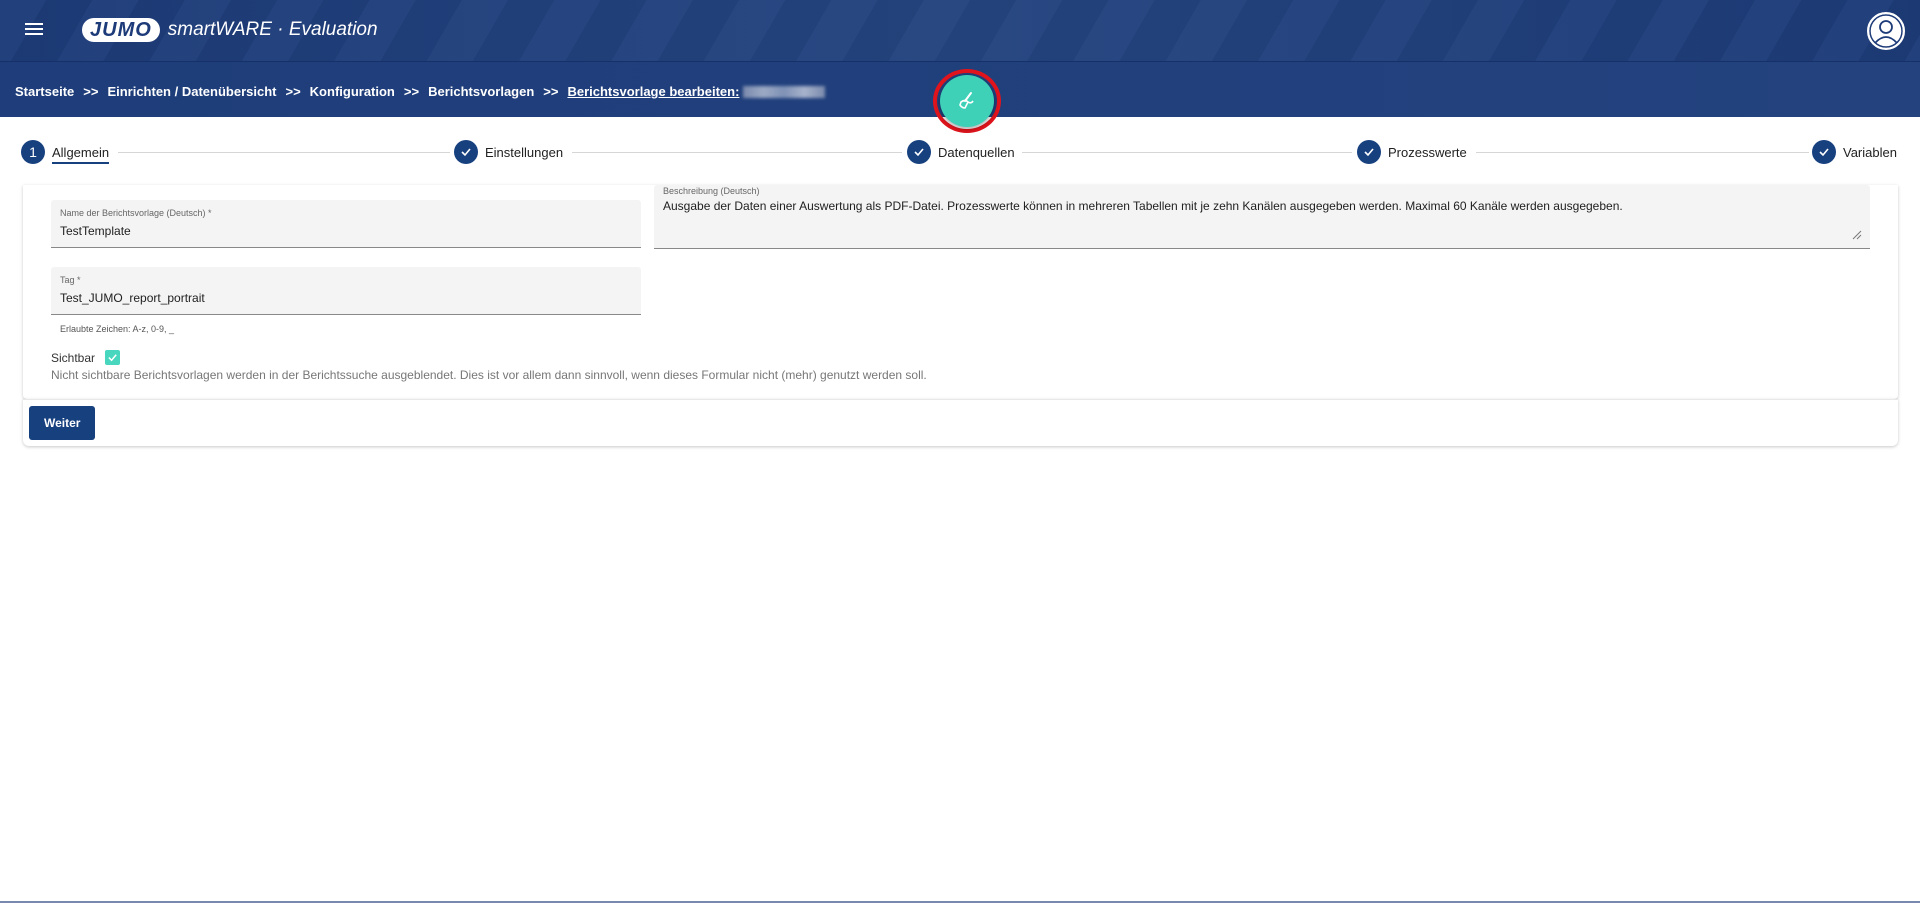  Describe the element at coordinates (960, 30) in the screenshot. I see `top-app-bar: JUMO smartWARE · Evaluation` at that location.